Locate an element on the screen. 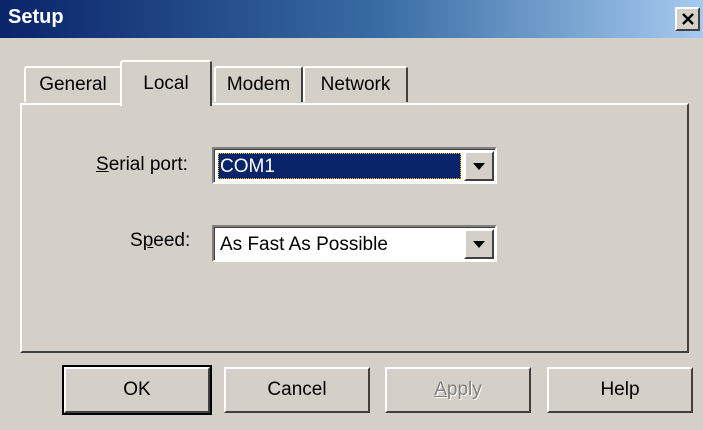  apply-button: Apply is located at coordinates (458, 390).